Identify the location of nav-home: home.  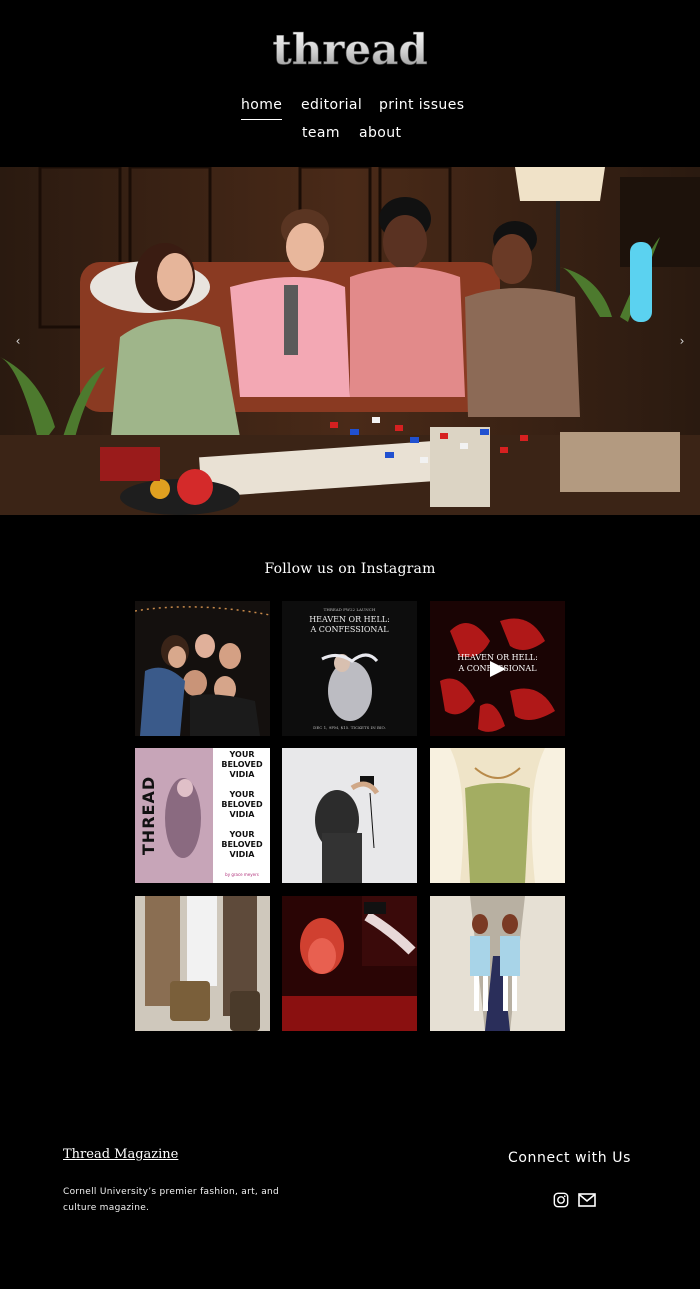
(262, 108).